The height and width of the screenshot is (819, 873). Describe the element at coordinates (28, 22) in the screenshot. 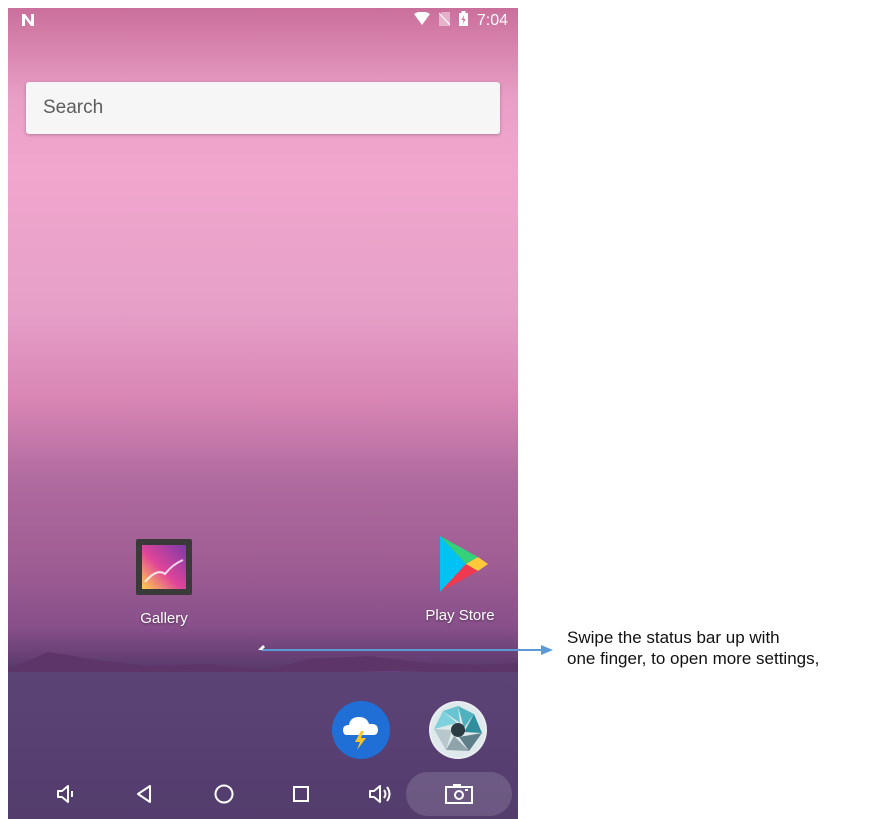

I see `n-logo-icon` at that location.